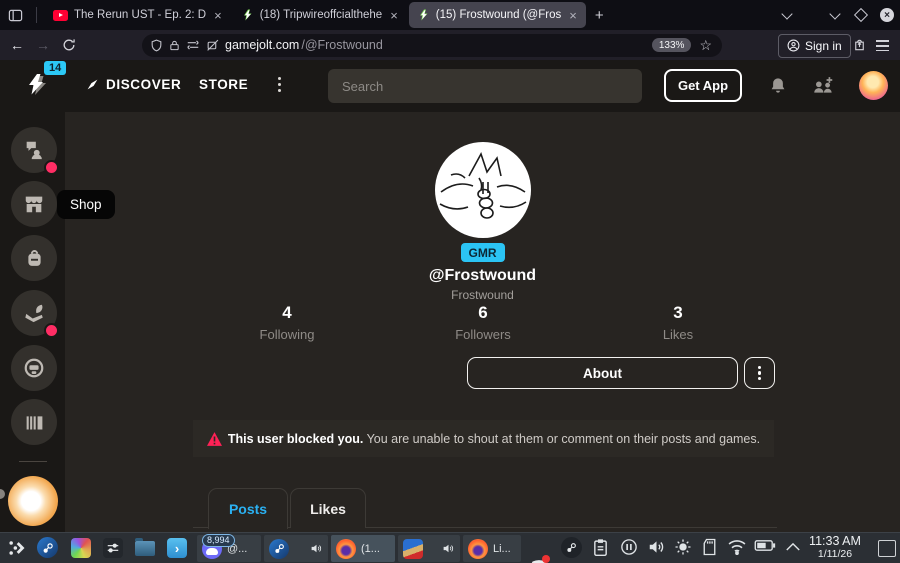  I want to click on url-bar: gamejolt.com/@Frostwound 133% ☆, so click(432, 45).